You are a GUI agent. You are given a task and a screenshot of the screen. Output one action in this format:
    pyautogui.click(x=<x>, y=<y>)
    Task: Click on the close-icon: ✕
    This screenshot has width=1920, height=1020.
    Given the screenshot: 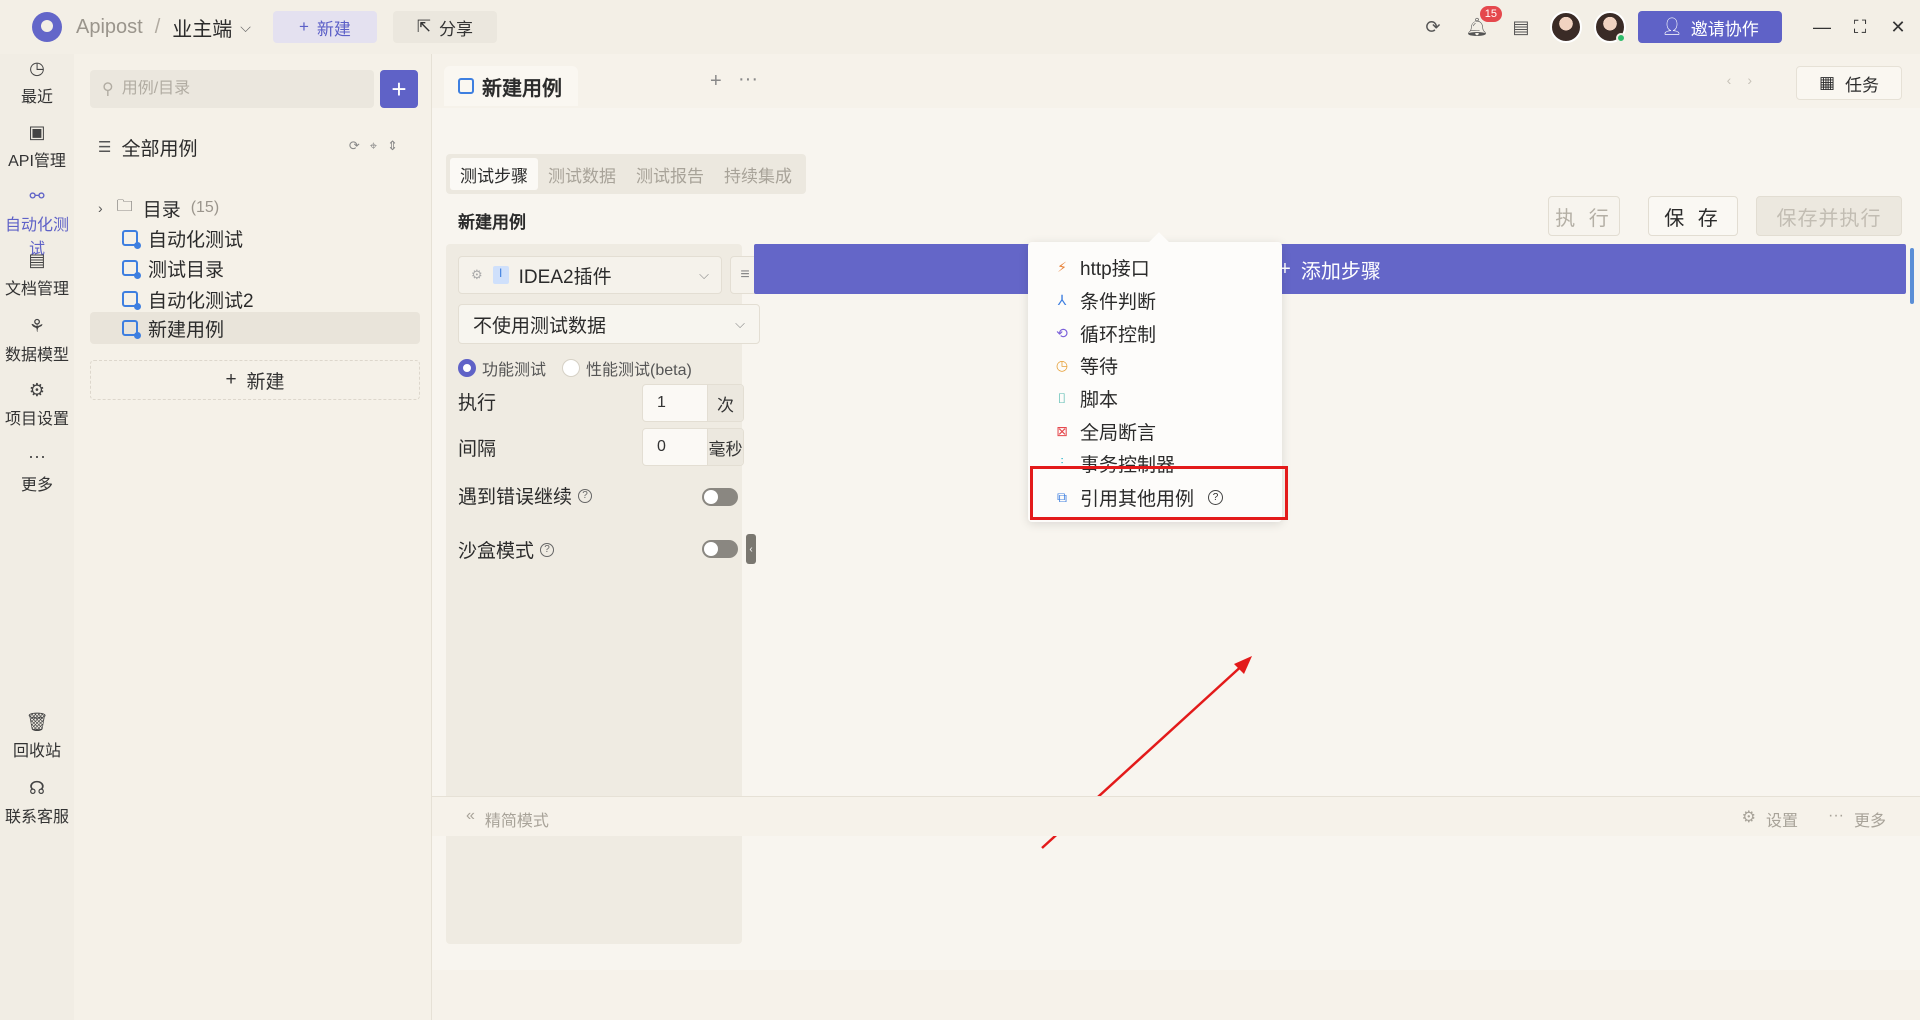 What is the action you would take?
    pyautogui.click(x=1898, y=27)
    